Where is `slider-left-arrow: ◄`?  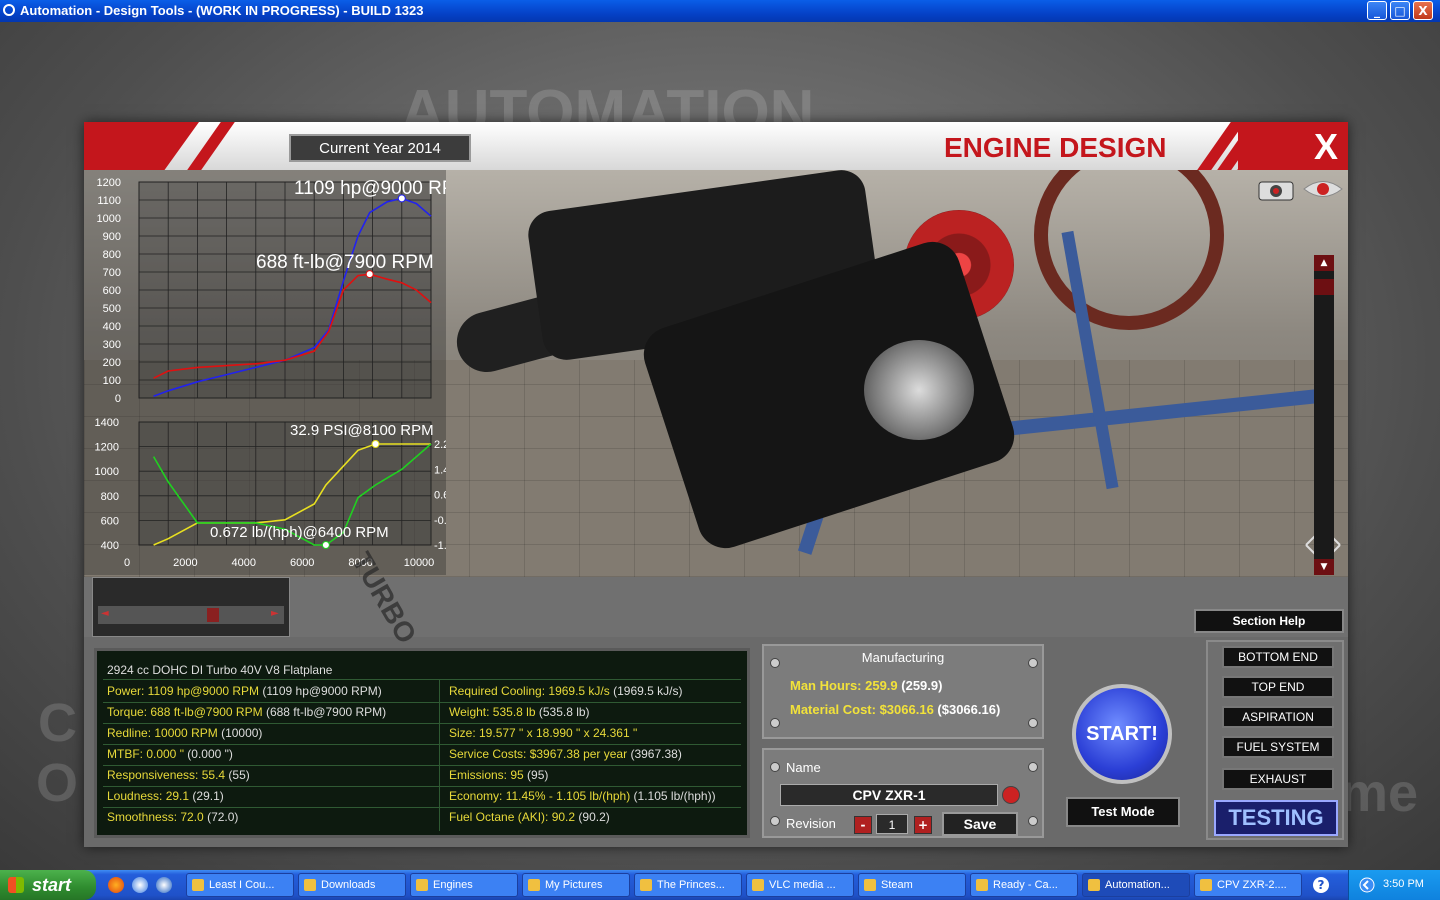
slider-left-arrow: ◄ is located at coordinates (105, 613).